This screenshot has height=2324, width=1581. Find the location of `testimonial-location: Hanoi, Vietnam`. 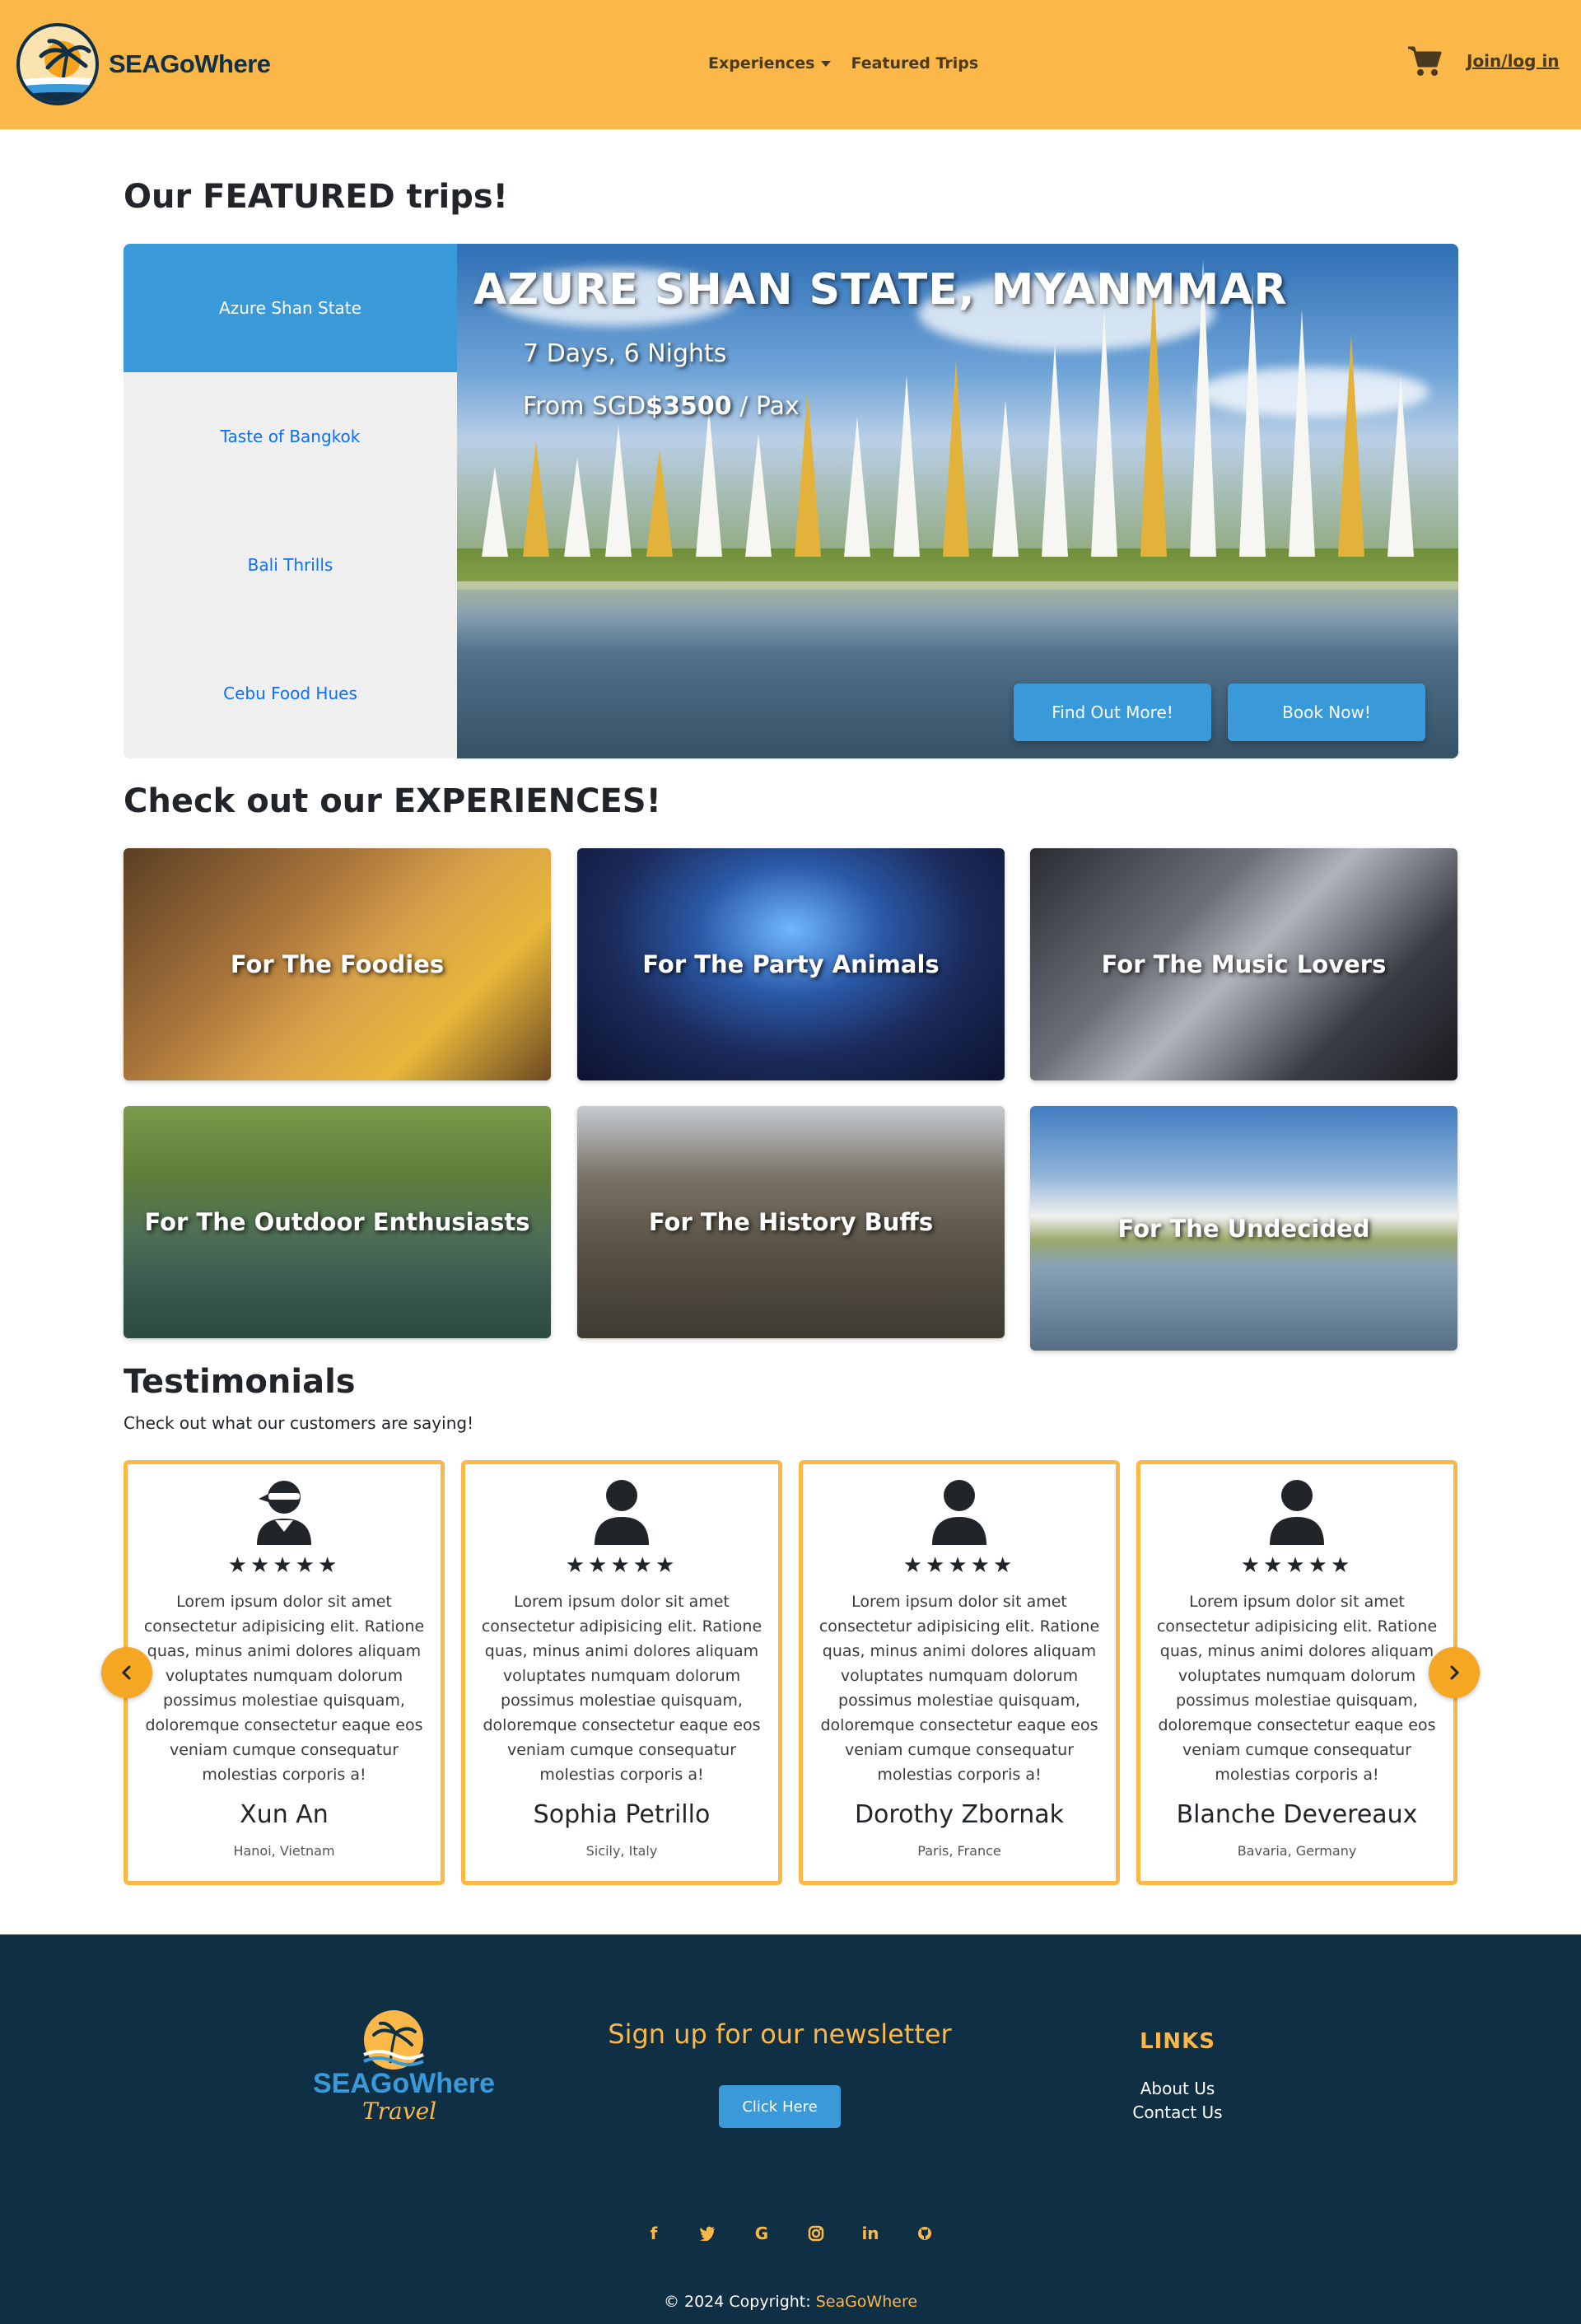

testimonial-location: Hanoi, Vietnam is located at coordinates (284, 1851).